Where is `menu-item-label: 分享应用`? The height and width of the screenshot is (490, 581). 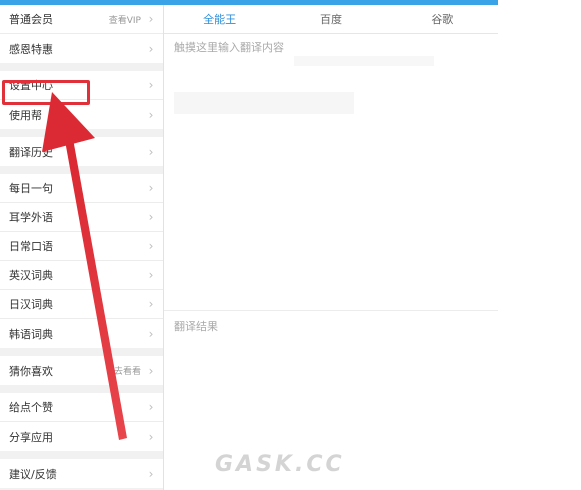
menu-item-label: 分享应用 is located at coordinates (31, 437).